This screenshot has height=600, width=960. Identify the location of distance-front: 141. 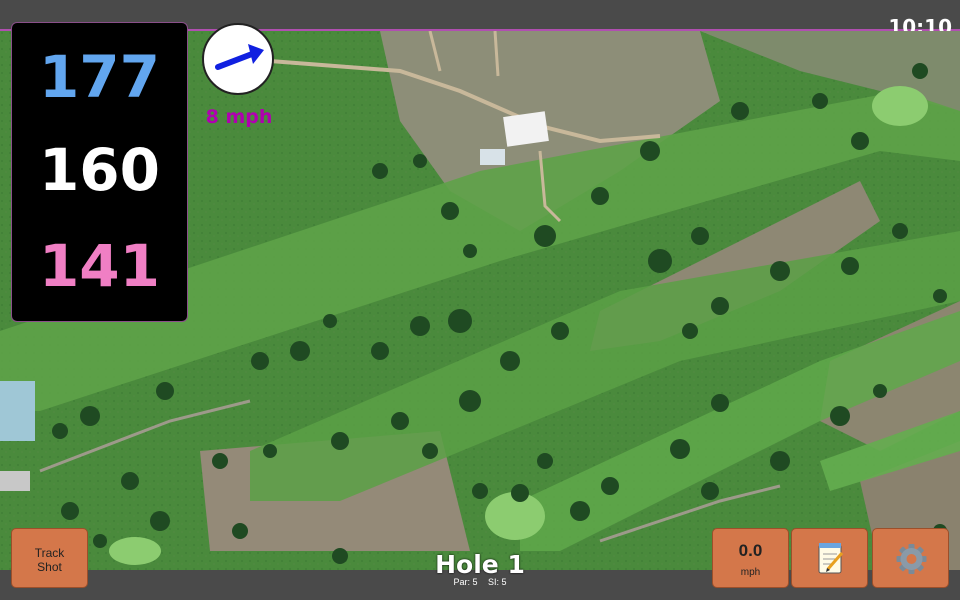
(99, 266).